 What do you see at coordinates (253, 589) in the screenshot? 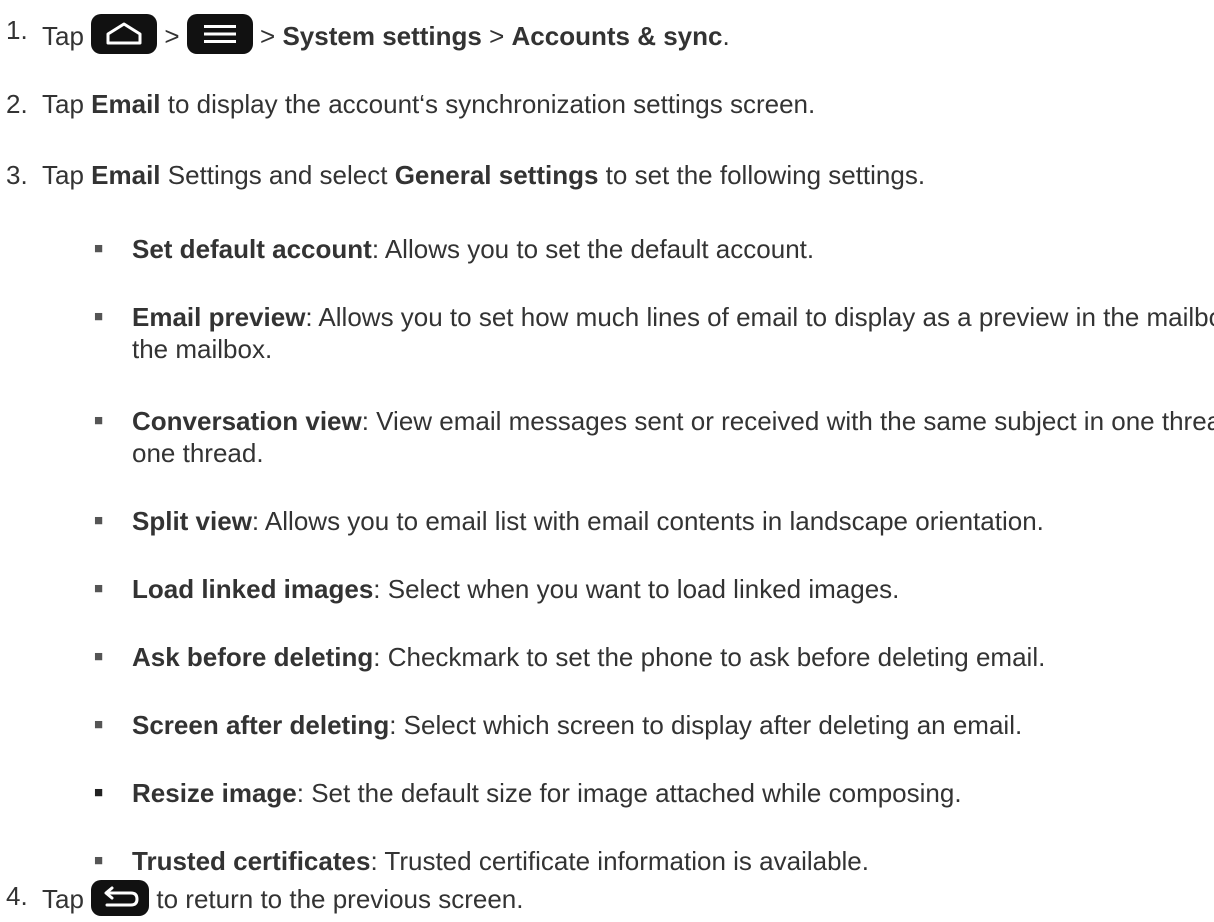
I see `setting-term: Load linked images` at bounding box center [253, 589].